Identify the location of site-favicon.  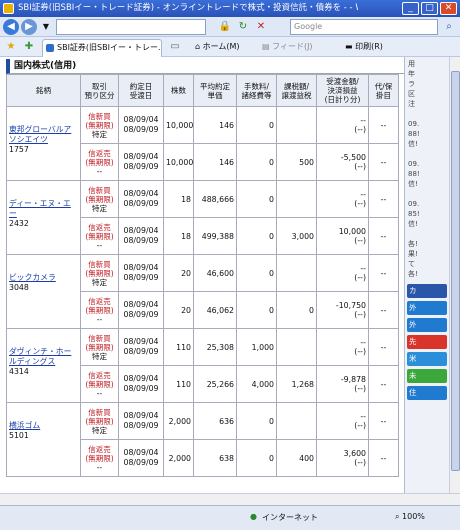
(50, 48).